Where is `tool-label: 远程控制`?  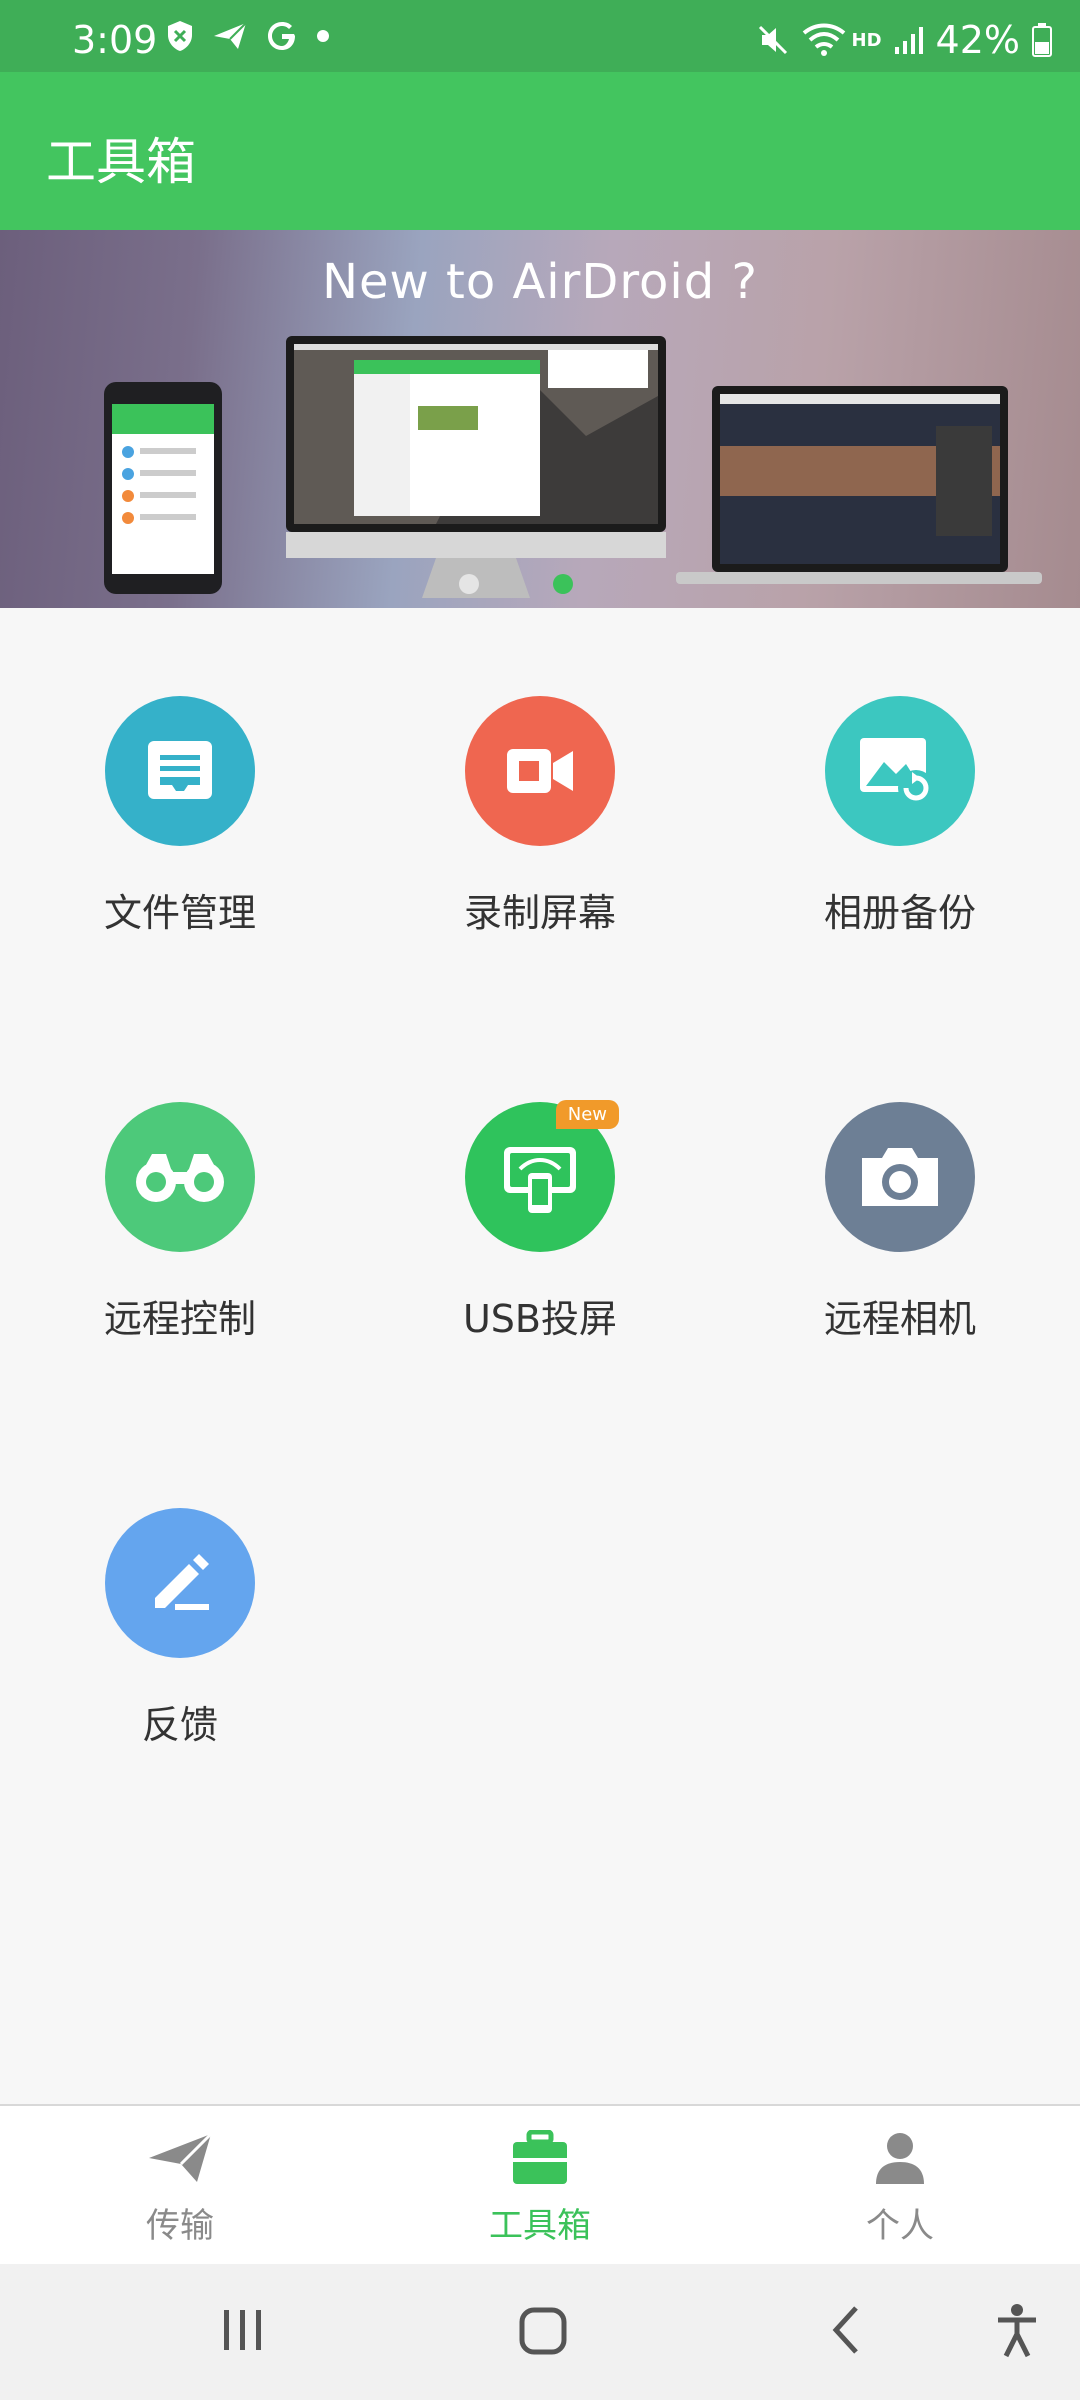 tool-label: 远程控制 is located at coordinates (179, 1319).